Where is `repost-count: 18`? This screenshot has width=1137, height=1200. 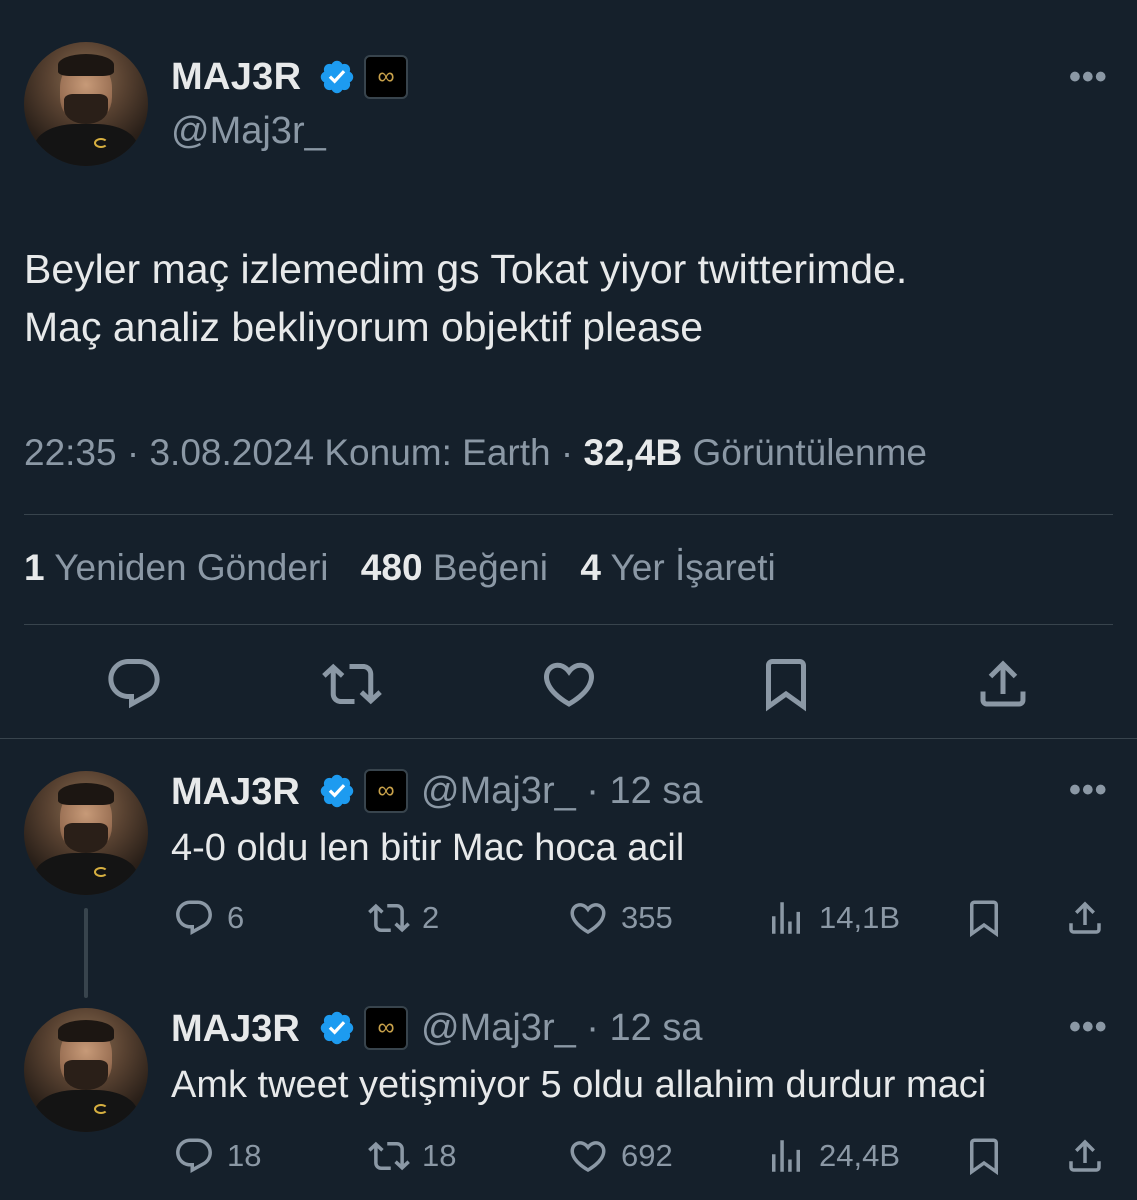
repost-count: 18 is located at coordinates (439, 1155).